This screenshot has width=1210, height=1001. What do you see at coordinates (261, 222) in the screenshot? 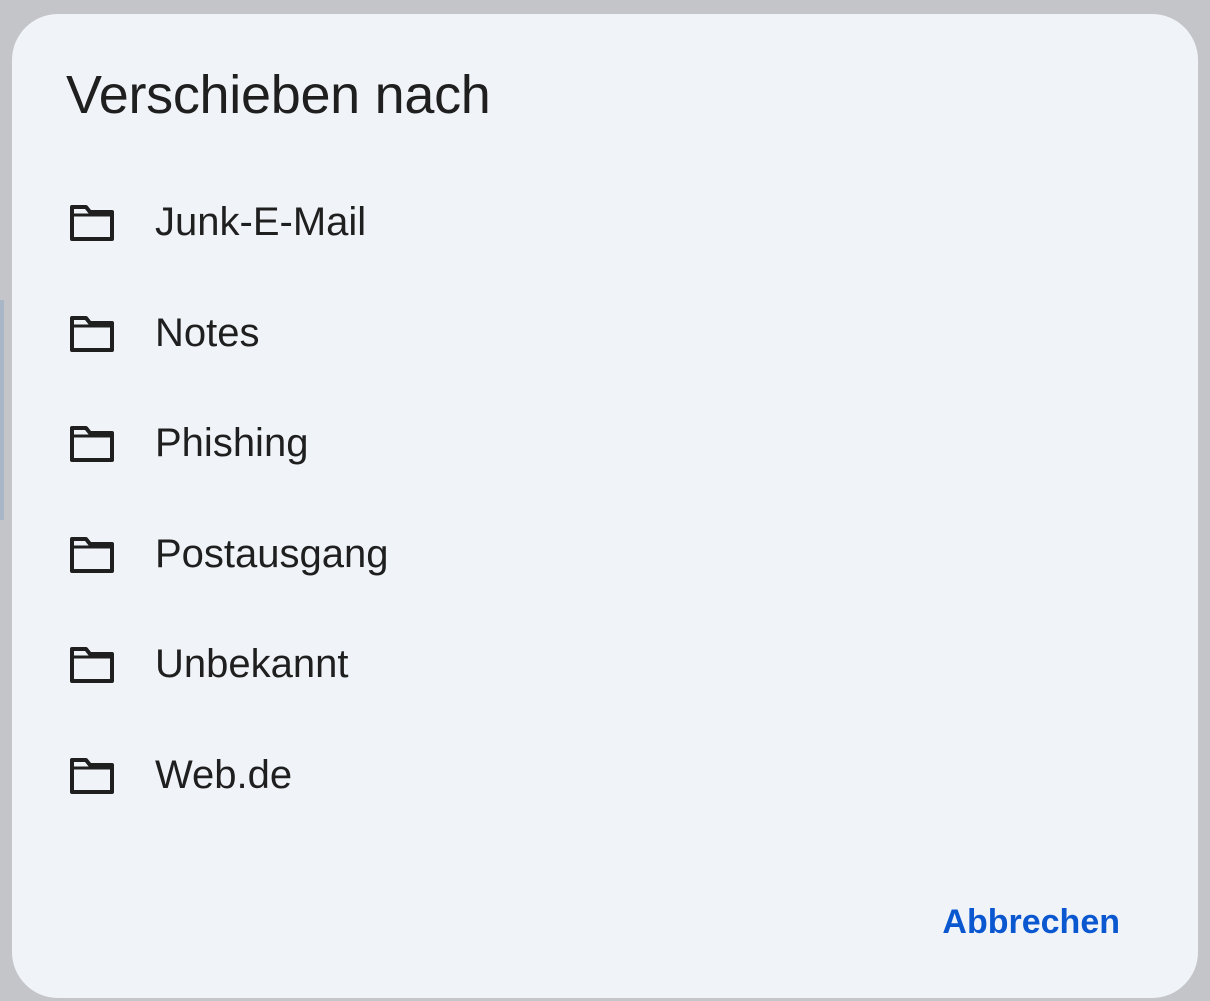
I see `folder-label: Junk-E-Mail` at bounding box center [261, 222].